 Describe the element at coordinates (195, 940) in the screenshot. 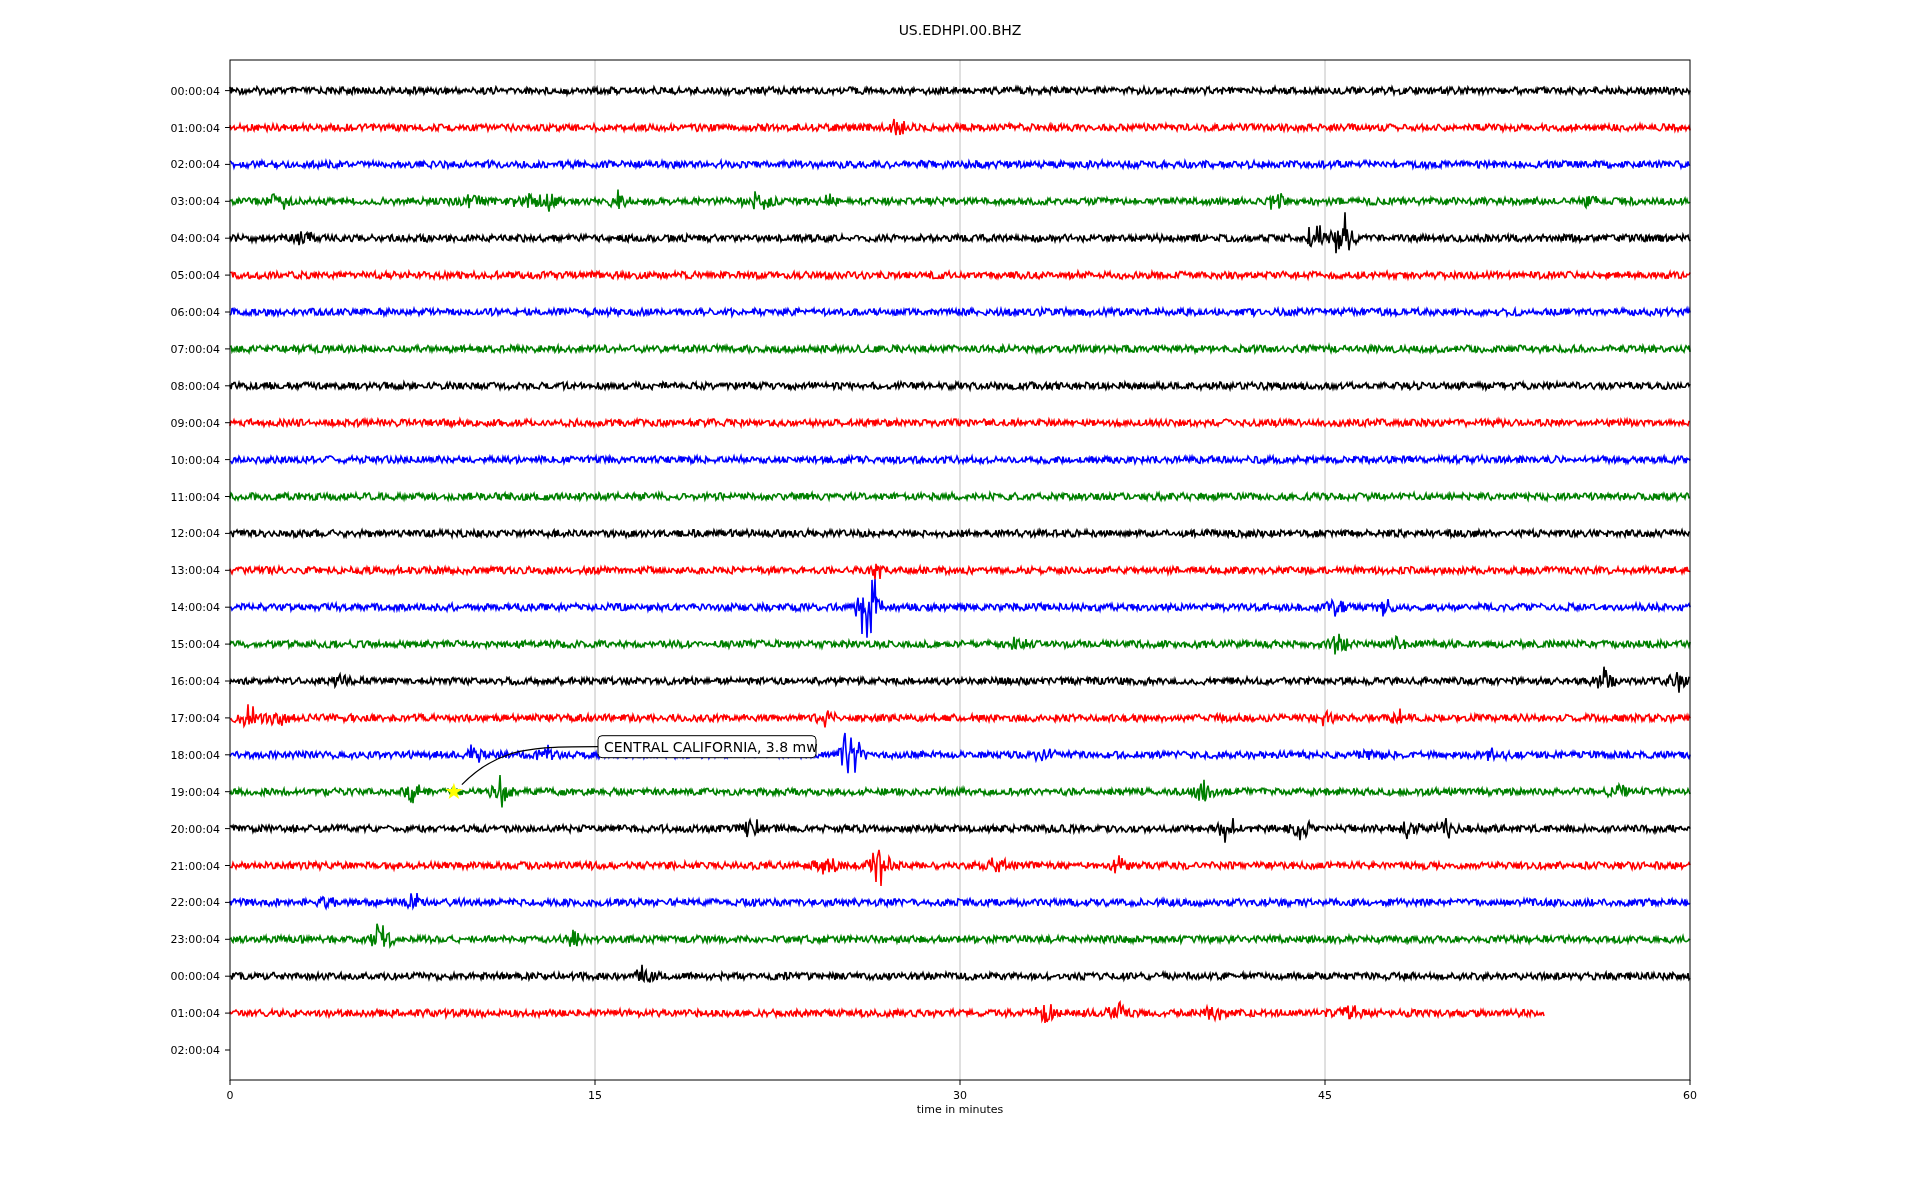

I see `row-time-label: 23:00:04` at that location.